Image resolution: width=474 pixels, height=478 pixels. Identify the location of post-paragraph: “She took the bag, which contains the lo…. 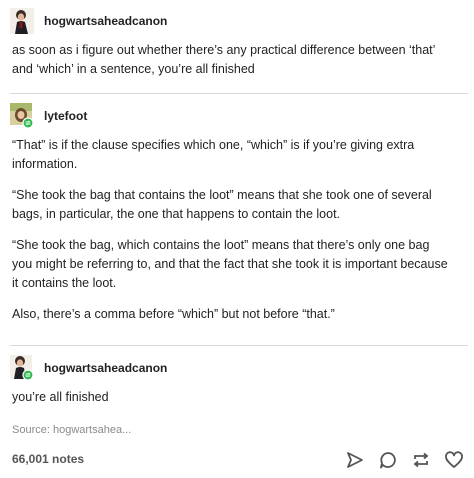
(230, 264).